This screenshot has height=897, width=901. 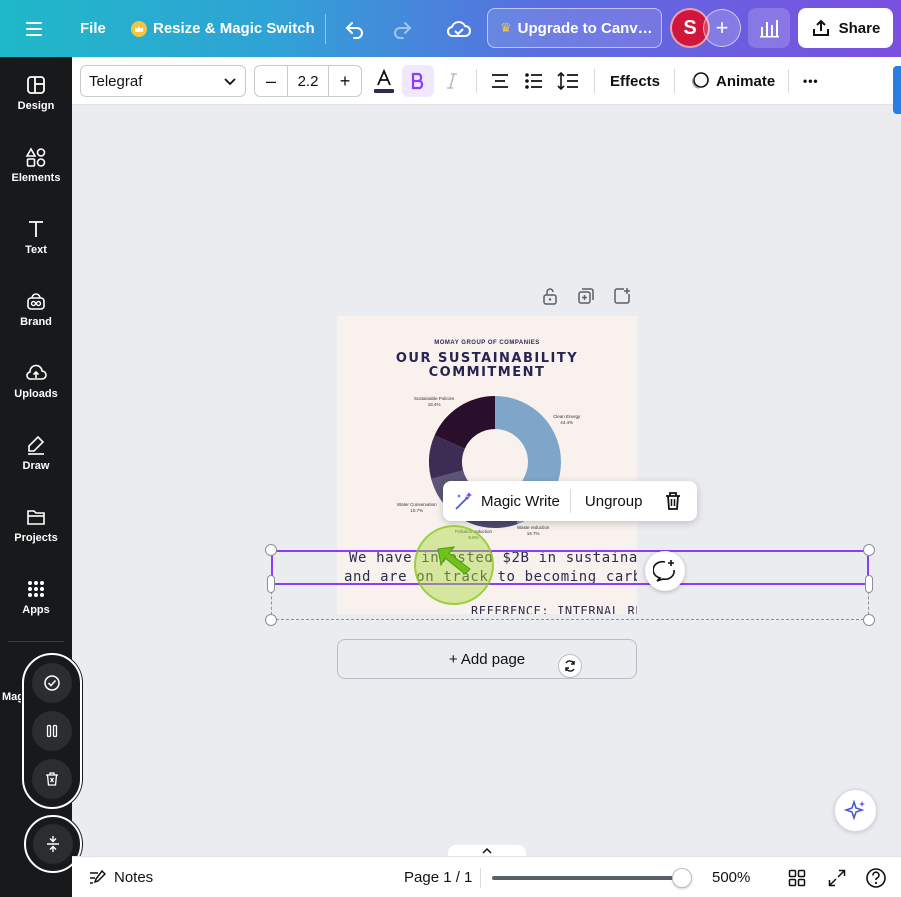 I want to click on magic-write-button: Magic Write, so click(x=506, y=501).